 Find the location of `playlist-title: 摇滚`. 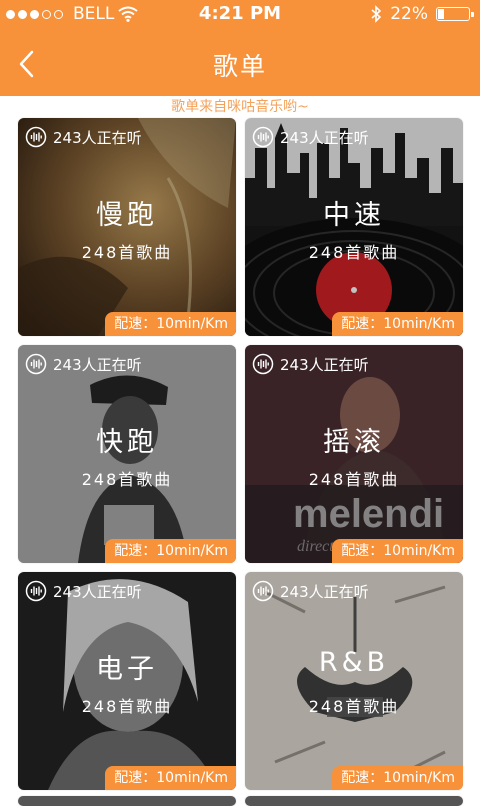

playlist-title: 摇滚 is located at coordinates (354, 442).